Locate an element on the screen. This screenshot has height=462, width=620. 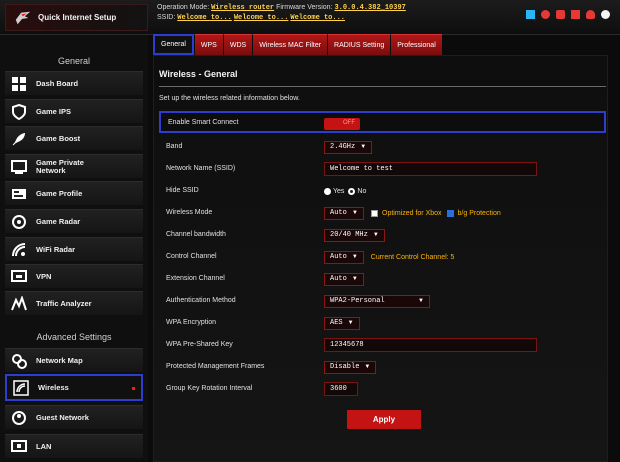
profile-icon is located at coordinates (19, 193).